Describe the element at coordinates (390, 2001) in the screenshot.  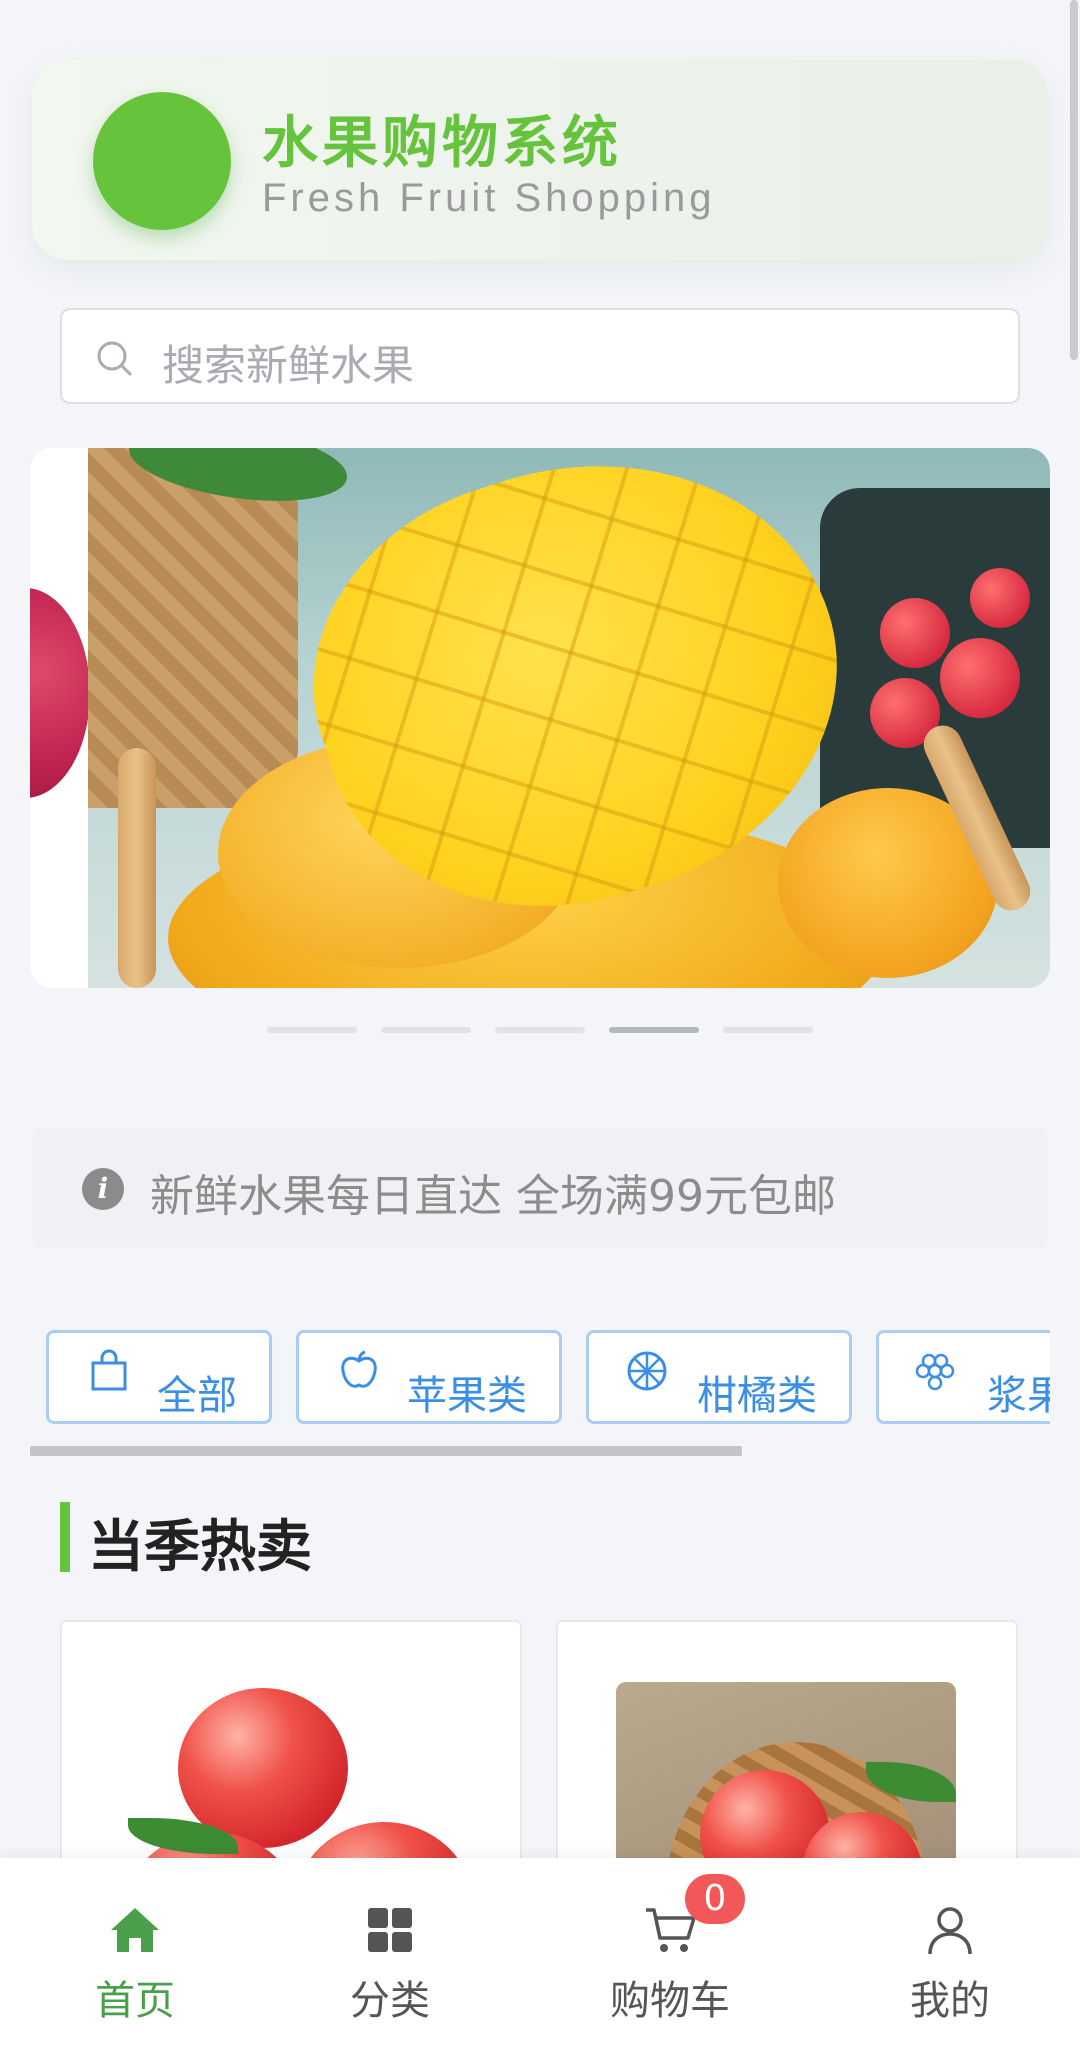
I see `tab-label: 分类` at that location.